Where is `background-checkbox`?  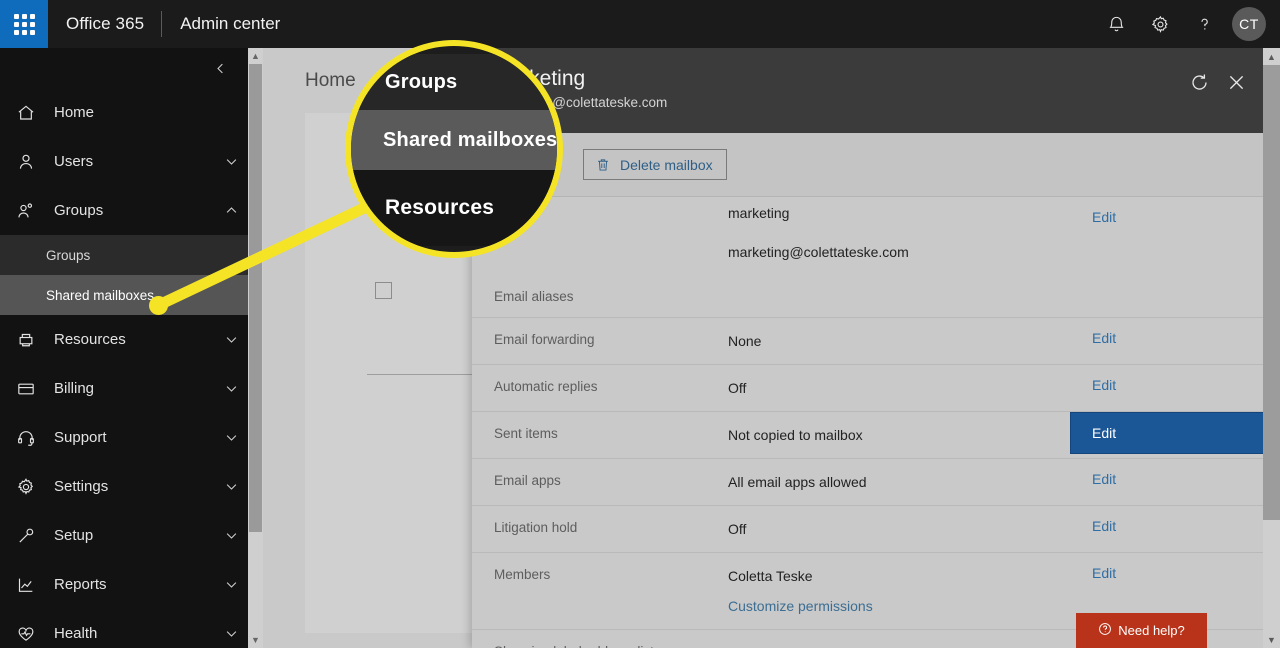
background-checkbox is located at coordinates (383, 290).